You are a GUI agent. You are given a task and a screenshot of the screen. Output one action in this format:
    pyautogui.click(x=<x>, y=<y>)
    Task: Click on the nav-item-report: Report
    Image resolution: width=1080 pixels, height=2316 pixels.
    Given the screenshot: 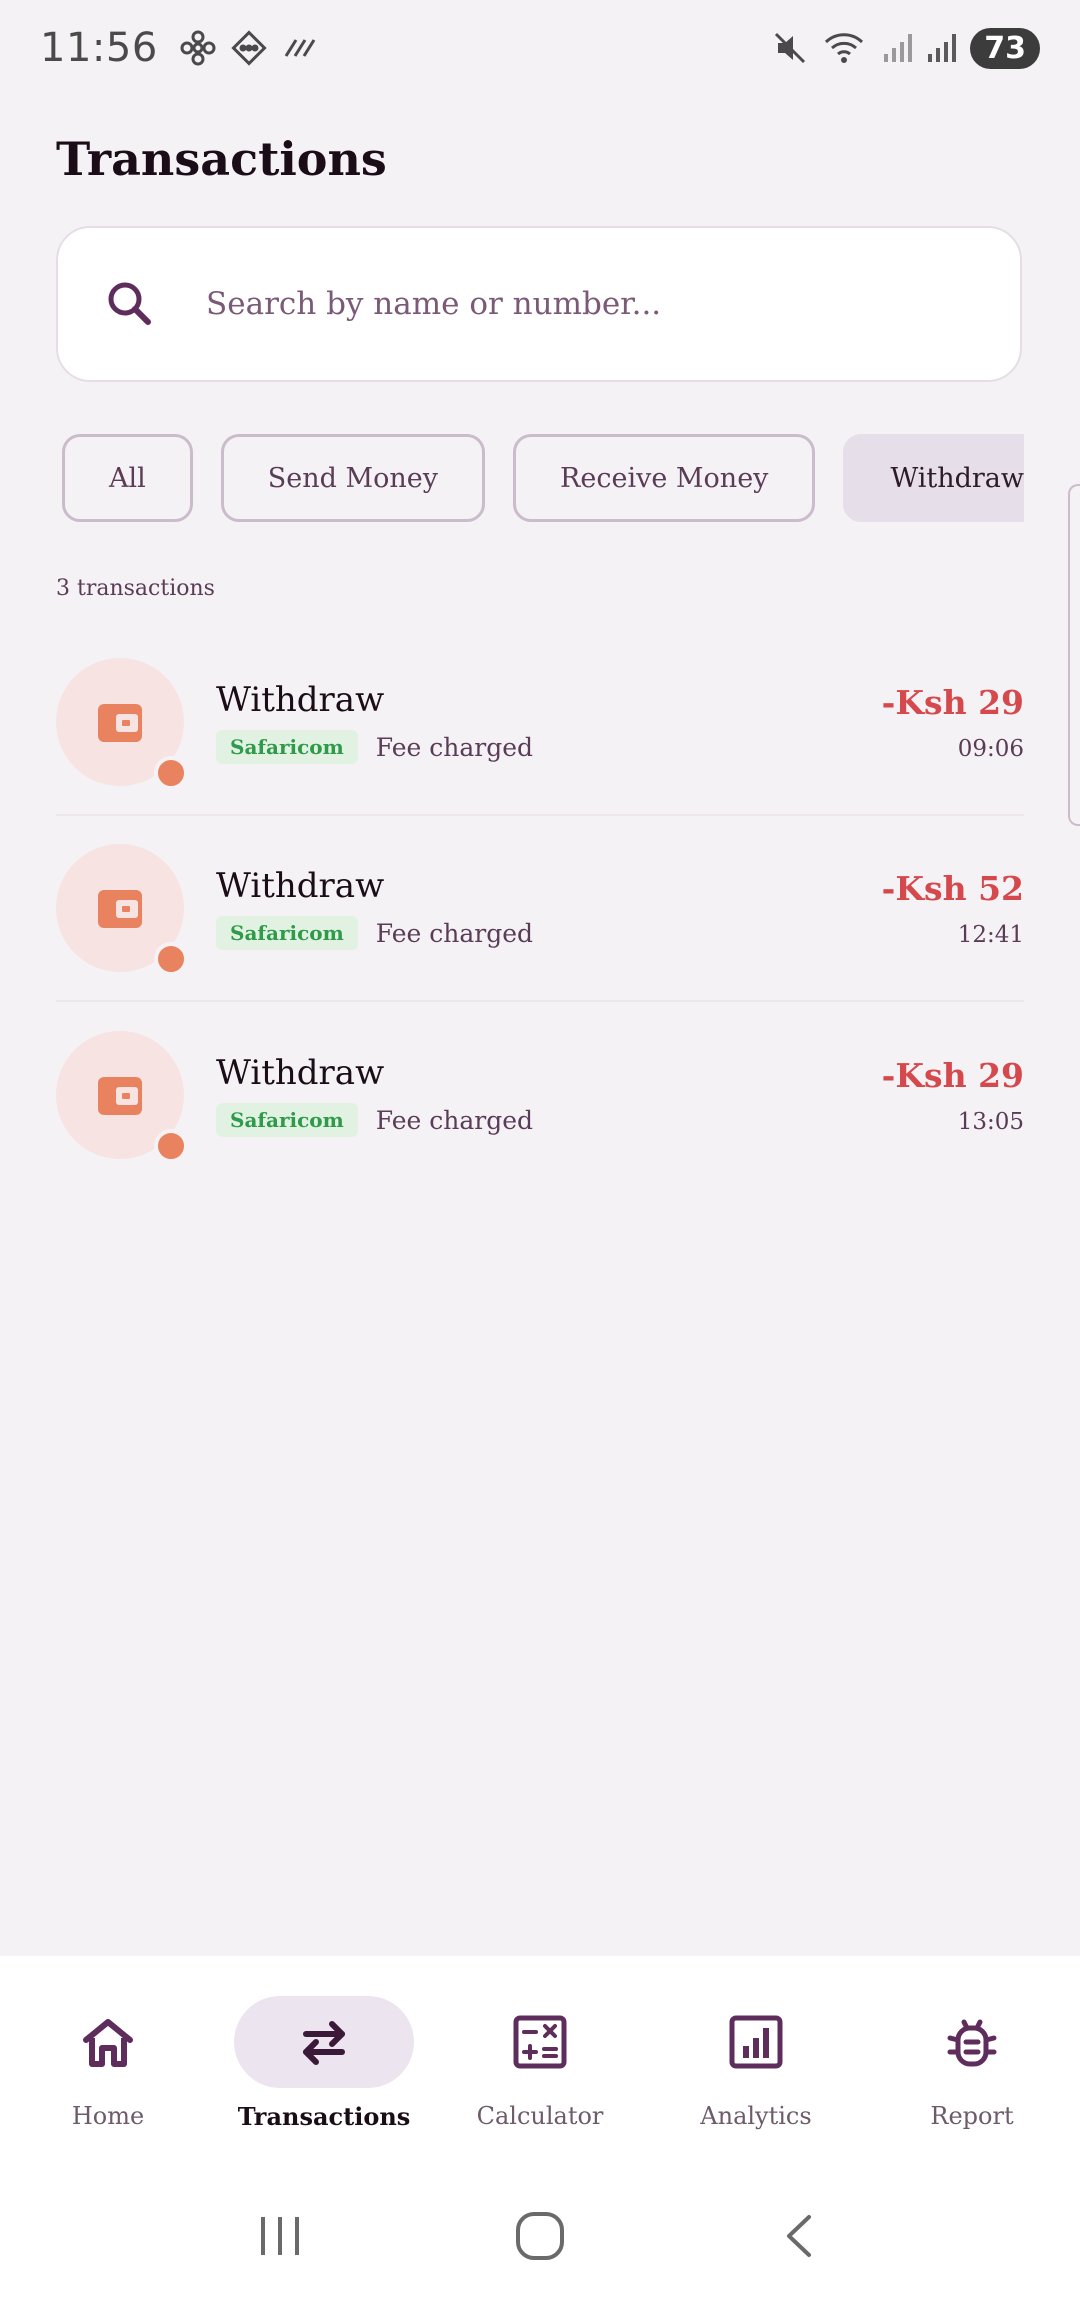 What is the action you would take?
    pyautogui.click(x=972, y=2063)
    